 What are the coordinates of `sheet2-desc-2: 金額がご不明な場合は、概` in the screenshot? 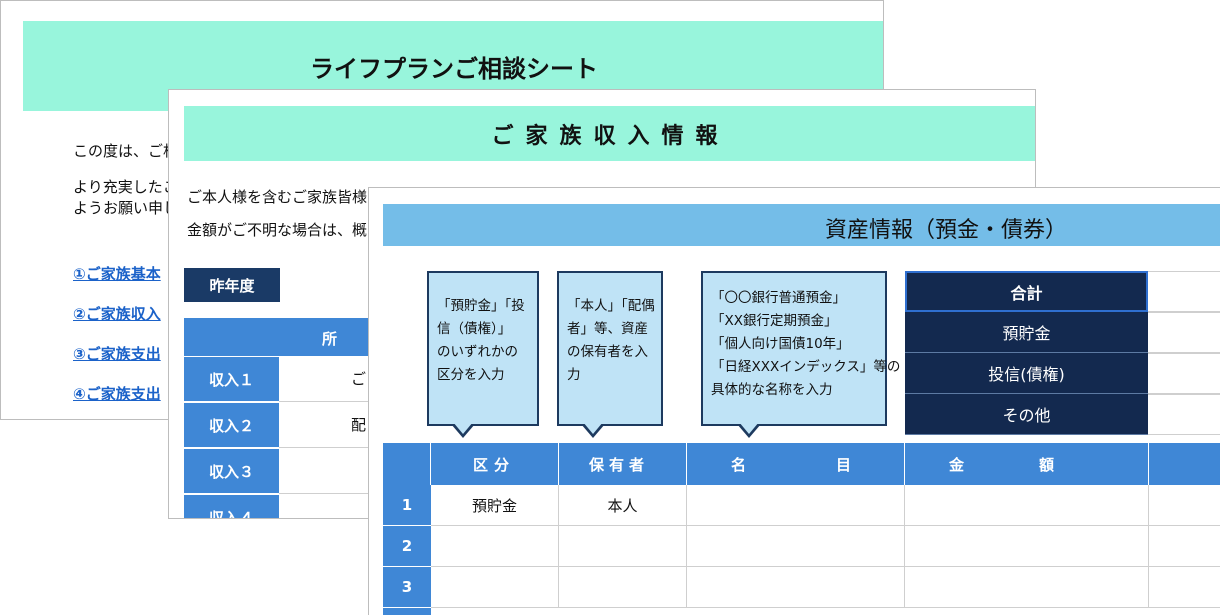 It's located at (277, 230).